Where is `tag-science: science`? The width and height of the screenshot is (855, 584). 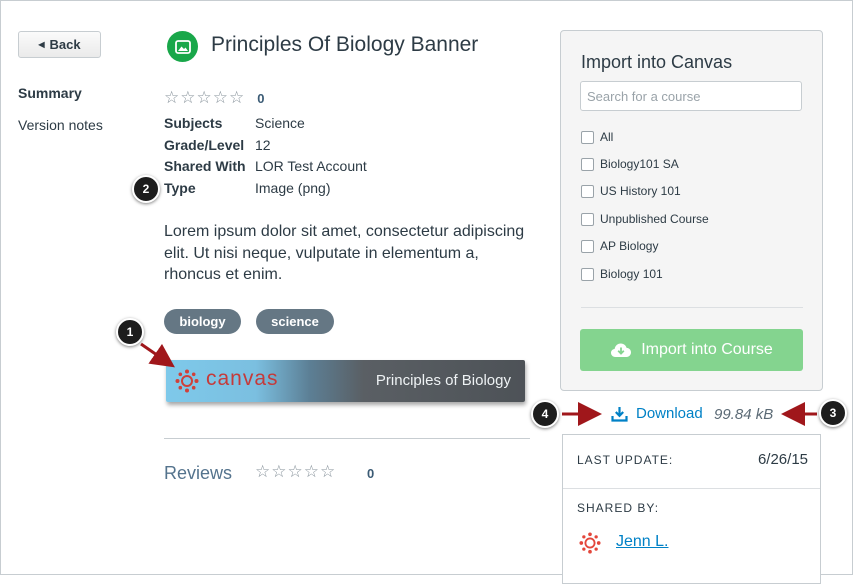
tag-science: science is located at coordinates (295, 321).